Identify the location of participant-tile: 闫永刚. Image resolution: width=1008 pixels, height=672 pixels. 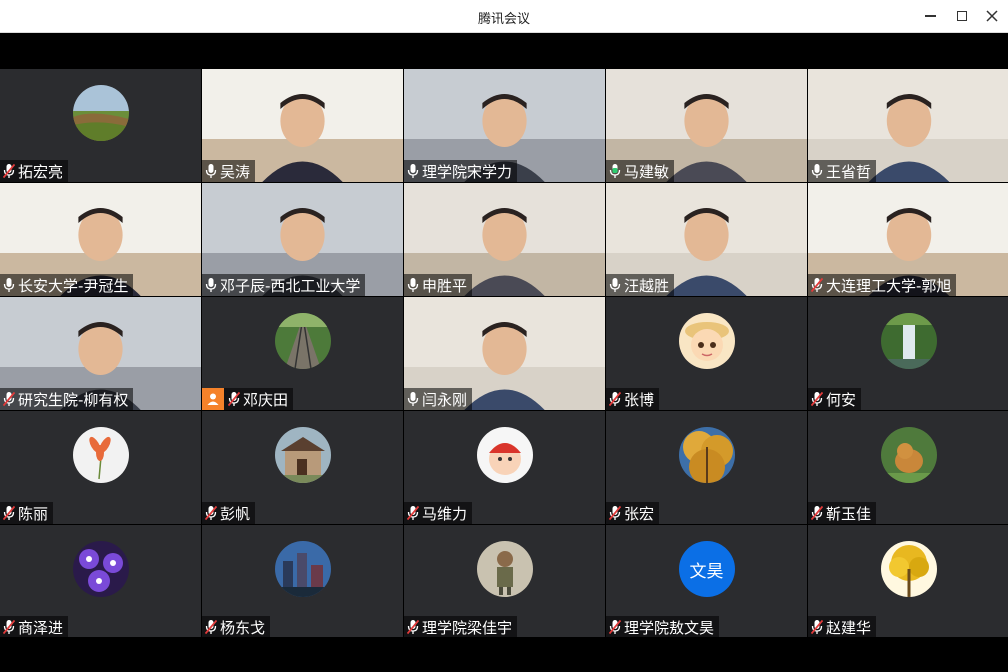
(504, 353).